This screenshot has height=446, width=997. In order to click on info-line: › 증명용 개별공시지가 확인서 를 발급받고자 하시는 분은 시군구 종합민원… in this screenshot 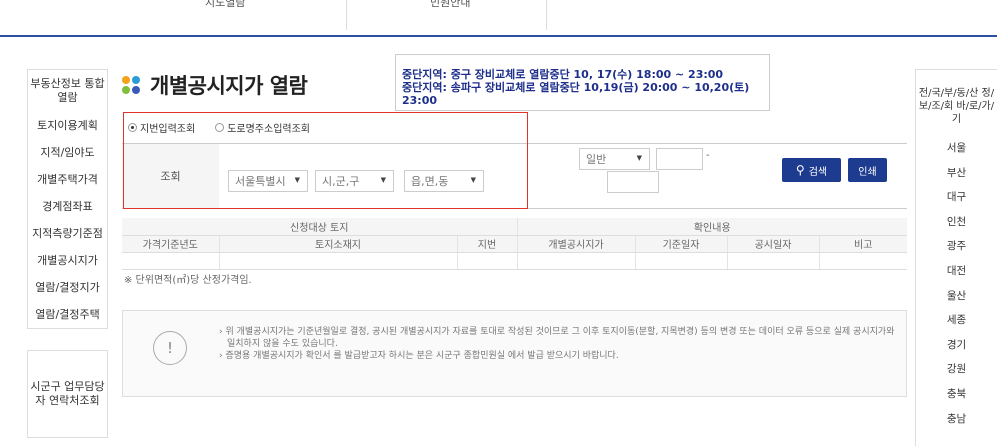, I will do `click(419, 356)`.